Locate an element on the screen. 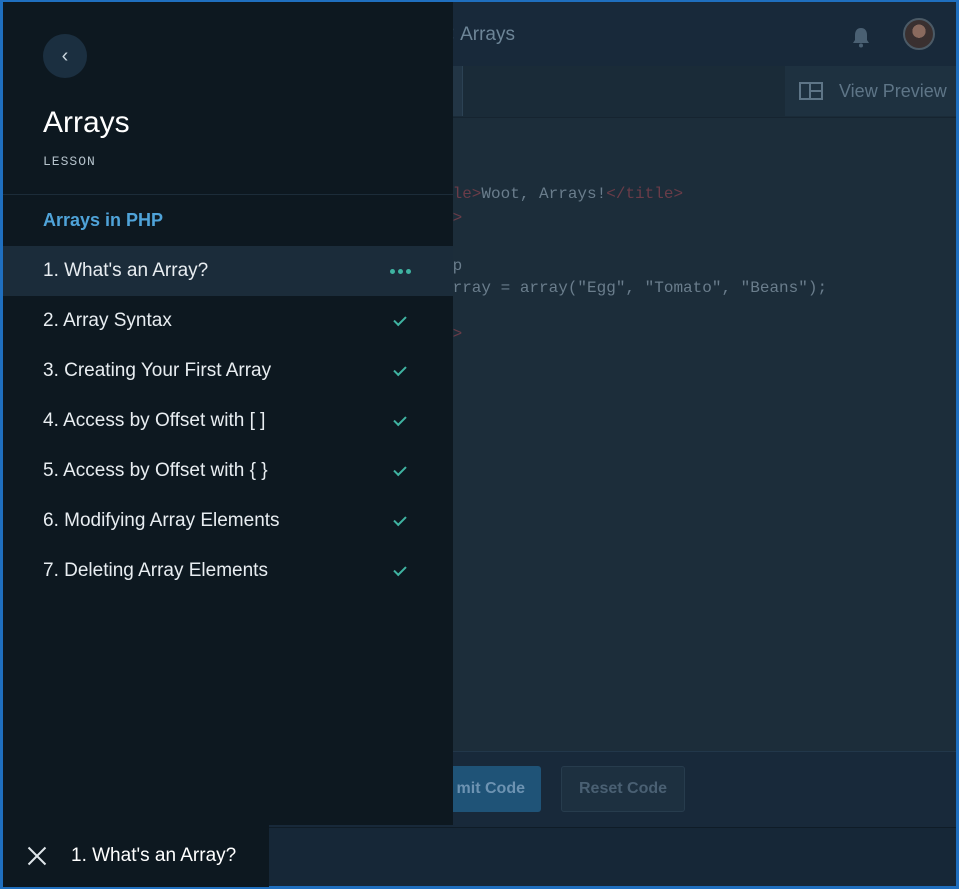 The image size is (959, 889). lesson-item: 4. Access by Offset with [ ] is located at coordinates (228, 421).